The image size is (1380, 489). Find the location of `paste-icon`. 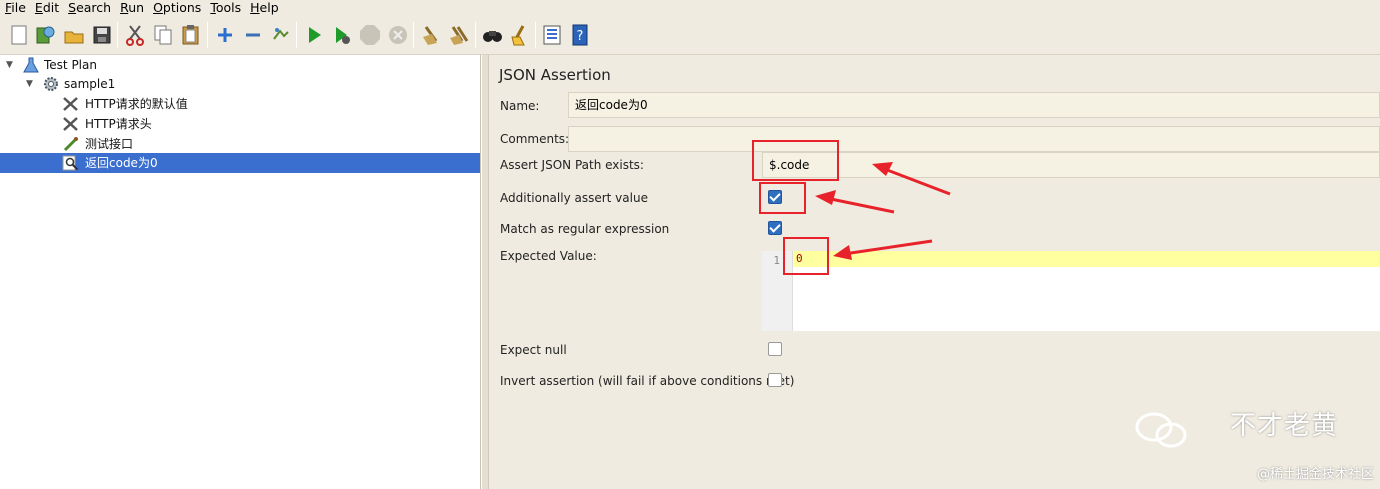

paste-icon is located at coordinates (191, 35).